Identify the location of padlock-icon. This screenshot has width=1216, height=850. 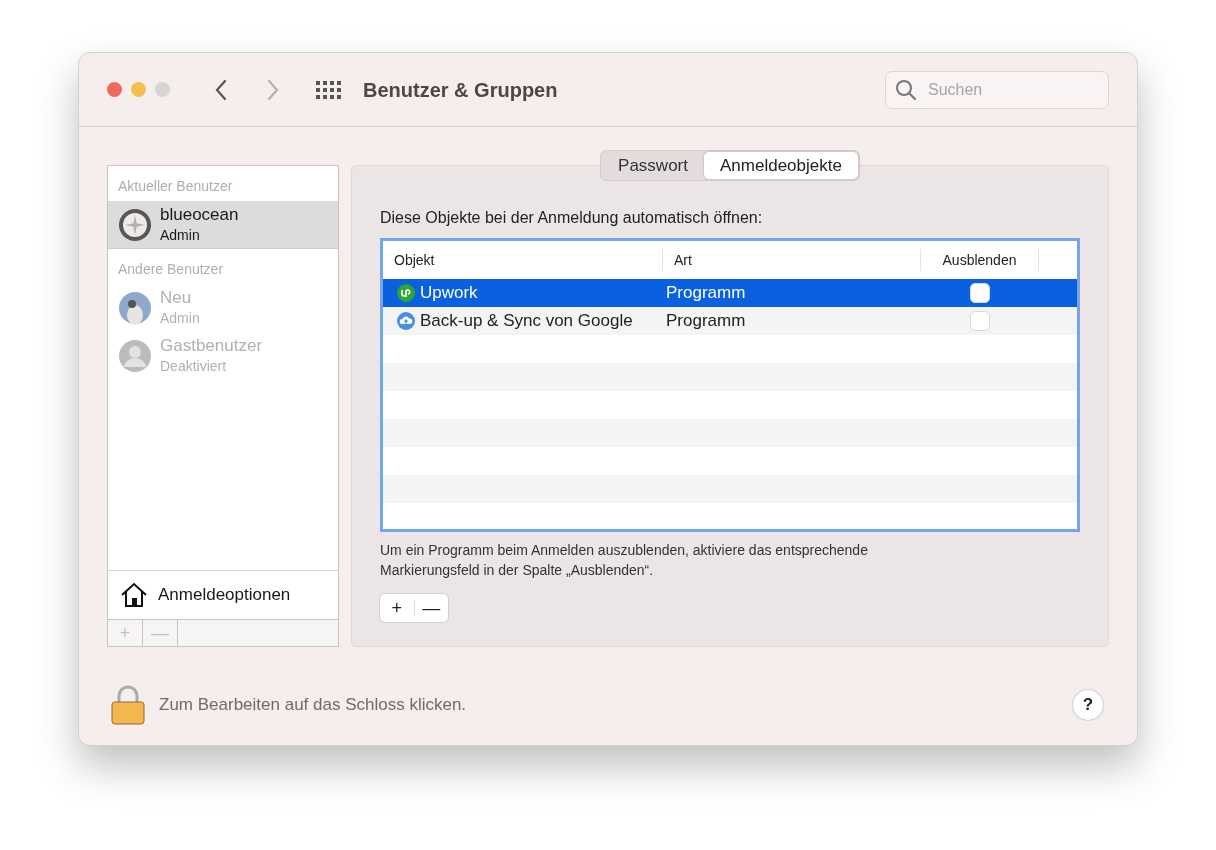
(128, 705).